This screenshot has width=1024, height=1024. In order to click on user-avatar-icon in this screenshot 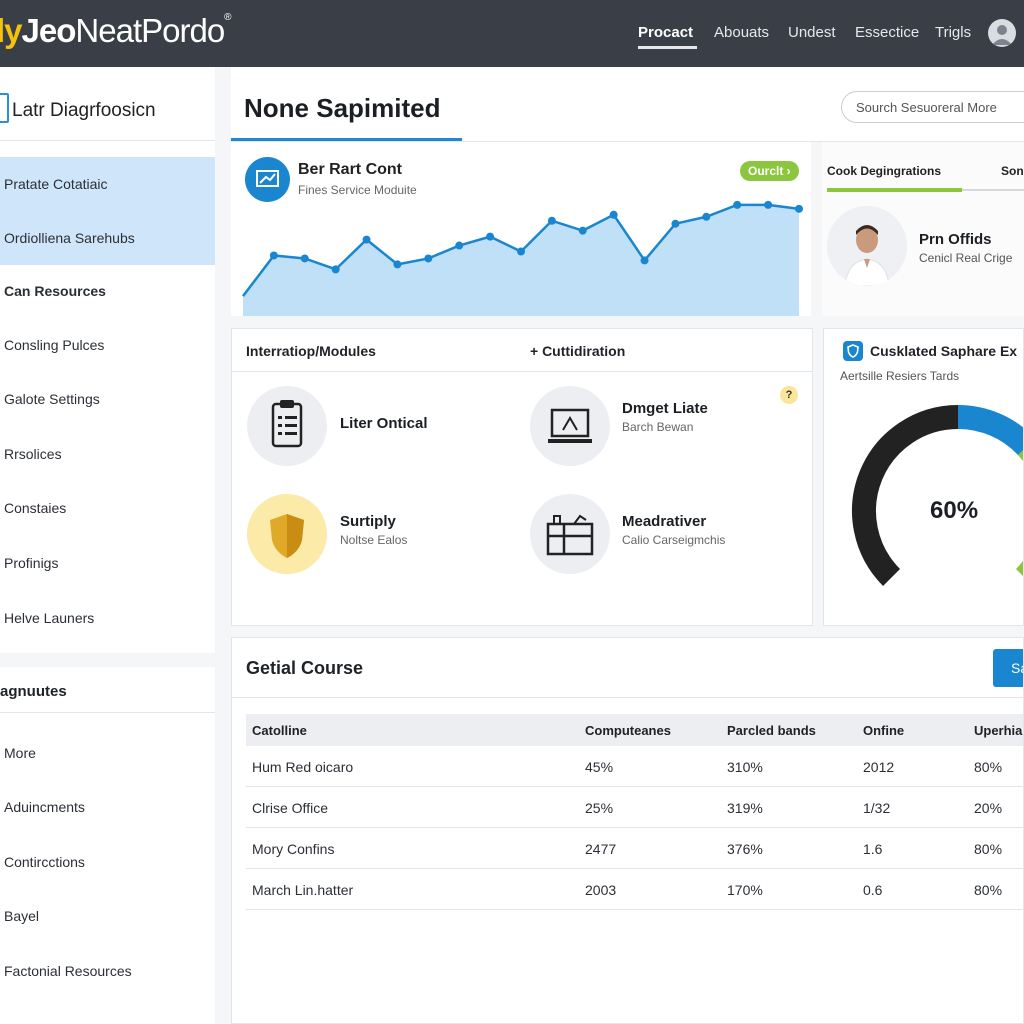, I will do `click(1002, 33)`.